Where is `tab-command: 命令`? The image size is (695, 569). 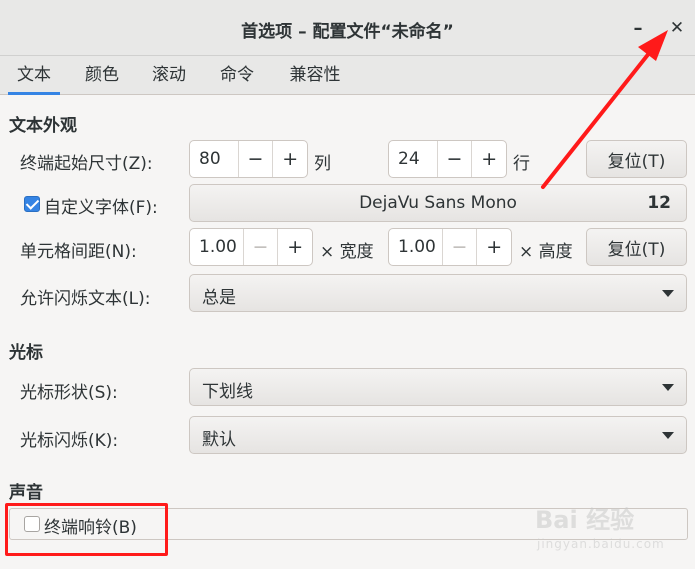 tab-command: 命令 is located at coordinates (237, 75).